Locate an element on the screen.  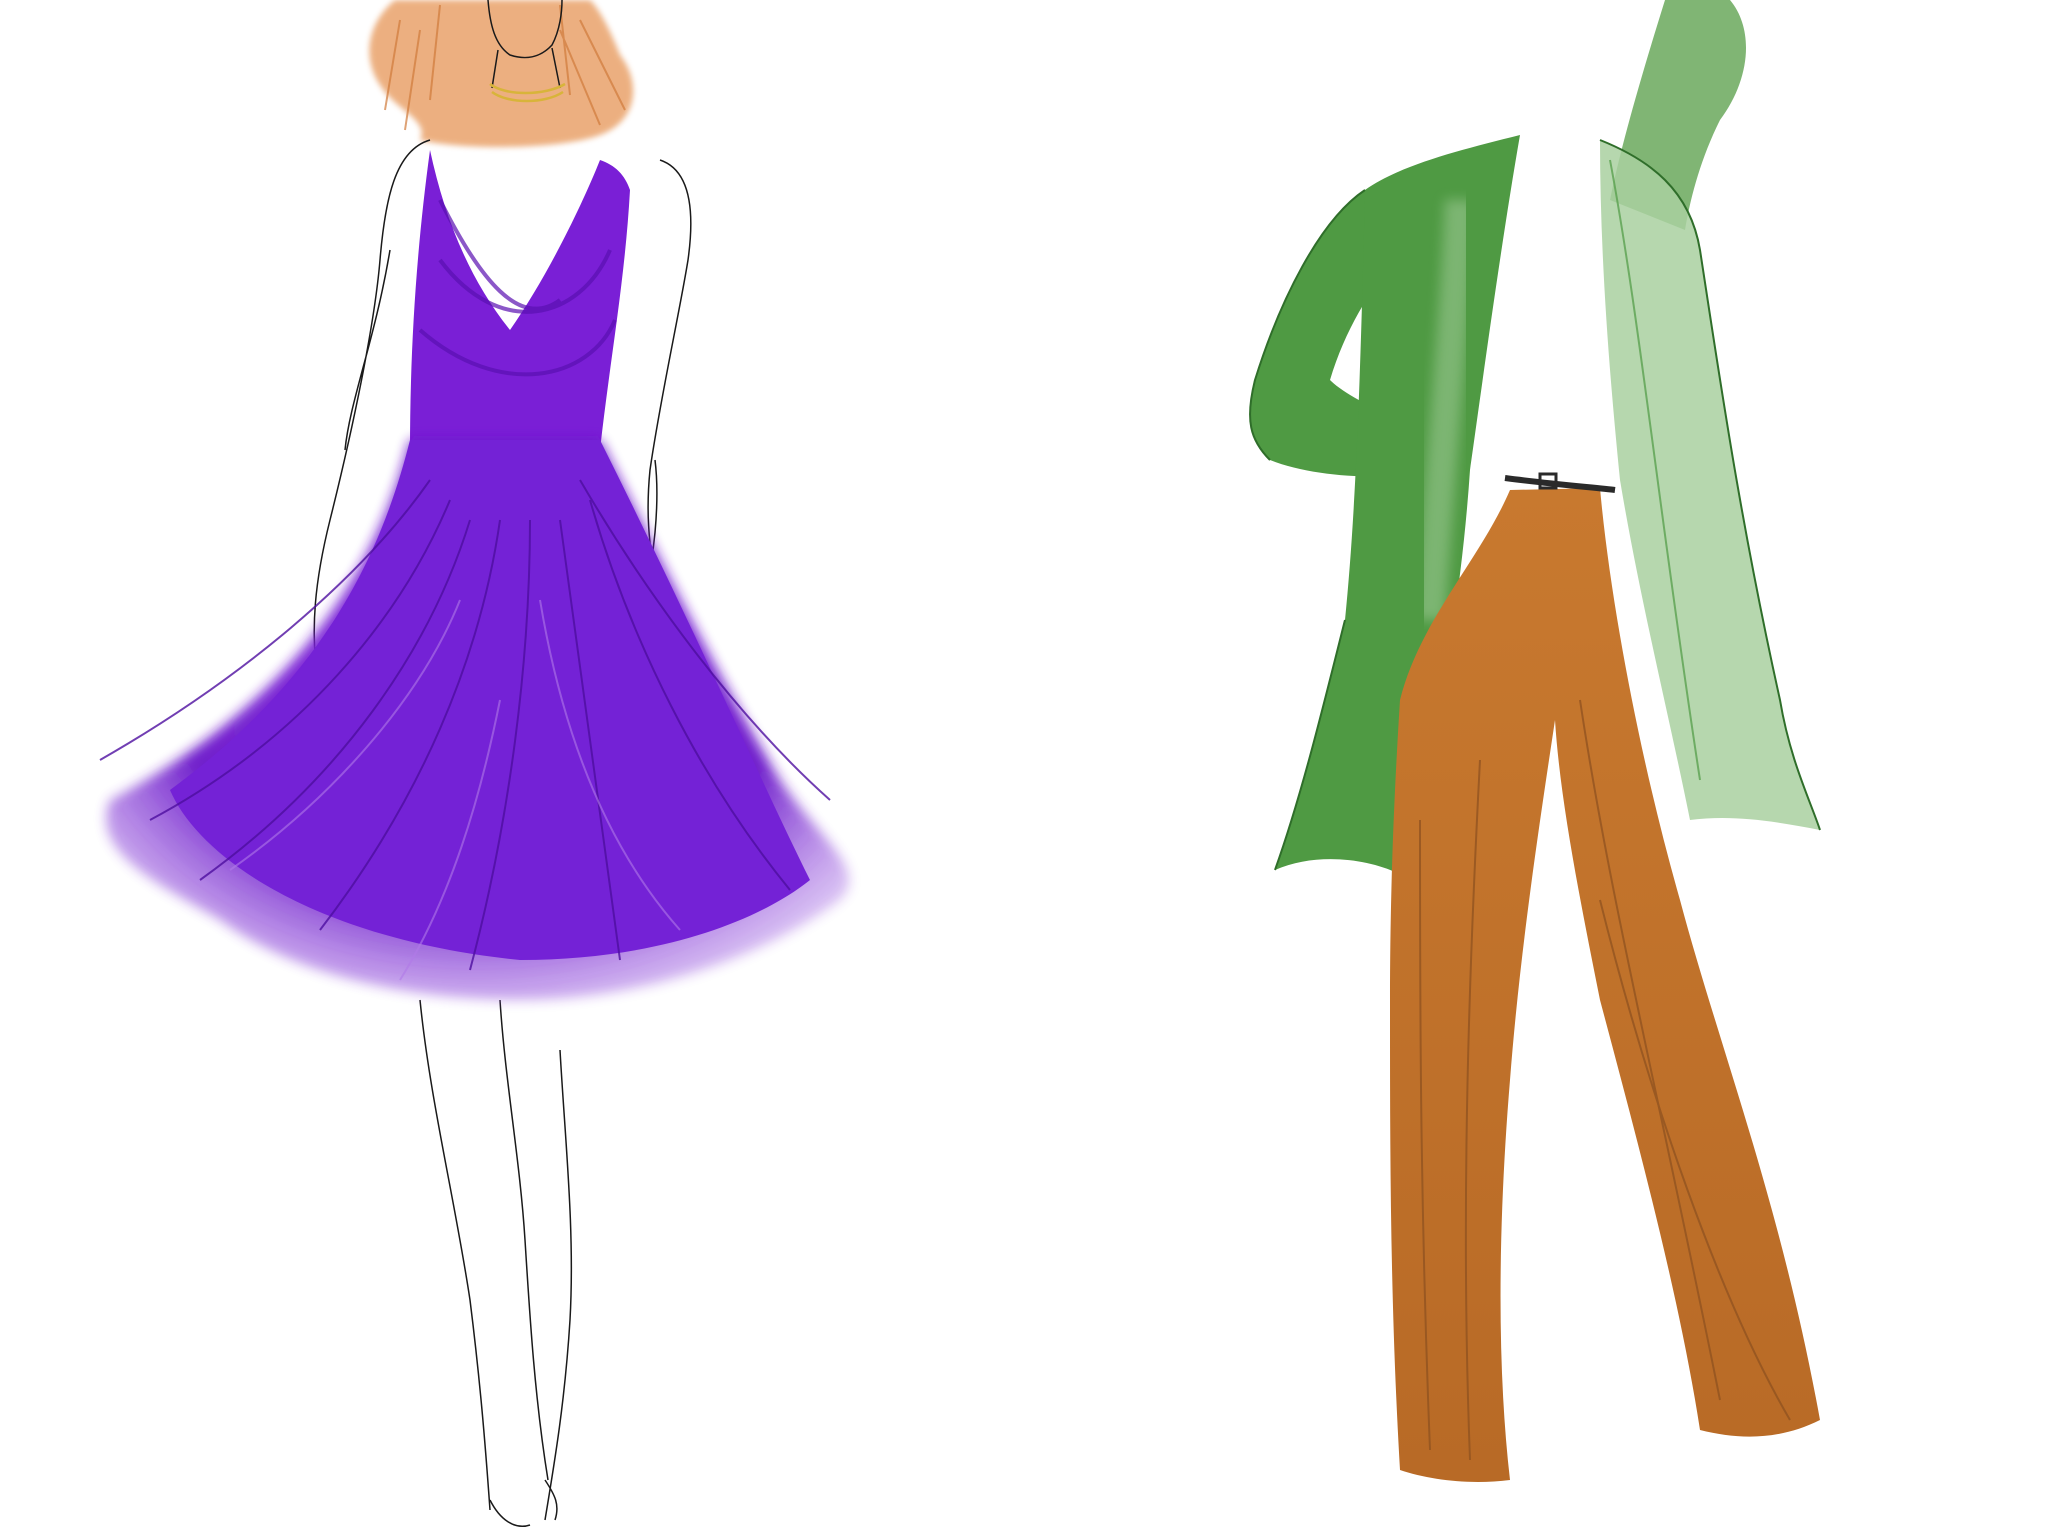
hair is located at coordinates (501, 73).